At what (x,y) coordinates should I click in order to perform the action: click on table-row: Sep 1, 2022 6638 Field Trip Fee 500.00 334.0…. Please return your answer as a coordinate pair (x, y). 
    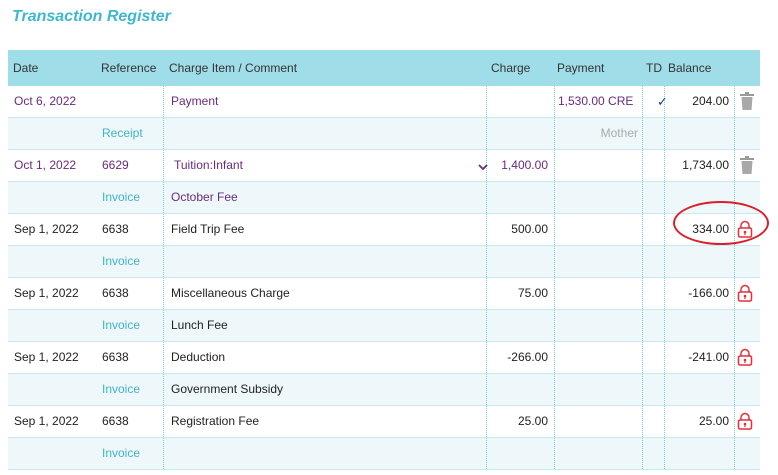
    Looking at the image, I should click on (384, 230).